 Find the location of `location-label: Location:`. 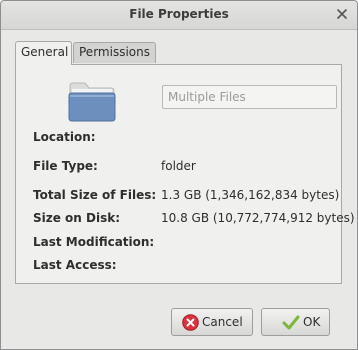

location-label: Location: is located at coordinates (64, 137).